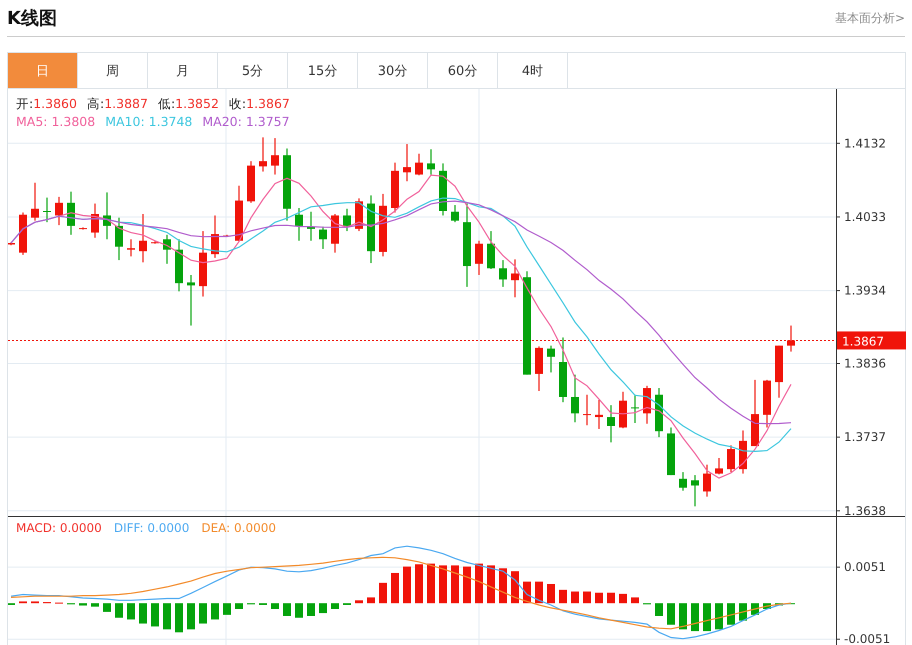 The width and height of the screenshot is (912, 645). Describe the element at coordinates (869, 18) in the screenshot. I see `fundamental-analysis-link: 基本面分析>` at that location.